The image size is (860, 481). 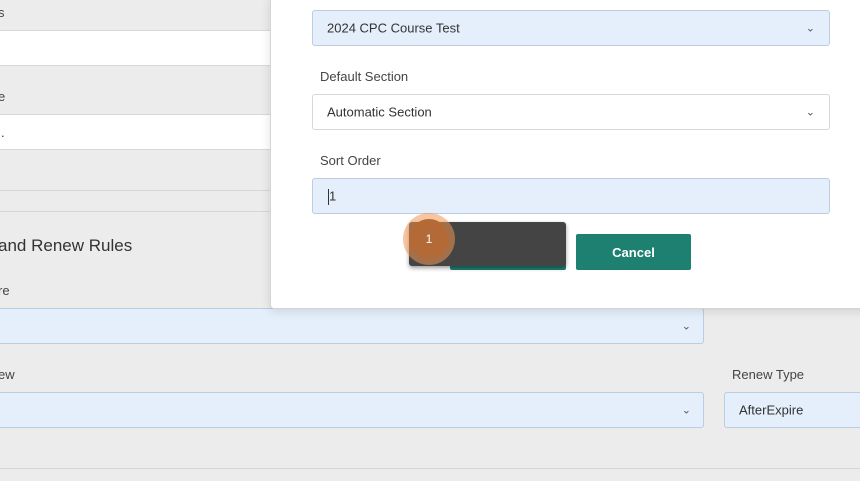 I want to click on bg-field-label-2: e, so click(x=3, y=96).